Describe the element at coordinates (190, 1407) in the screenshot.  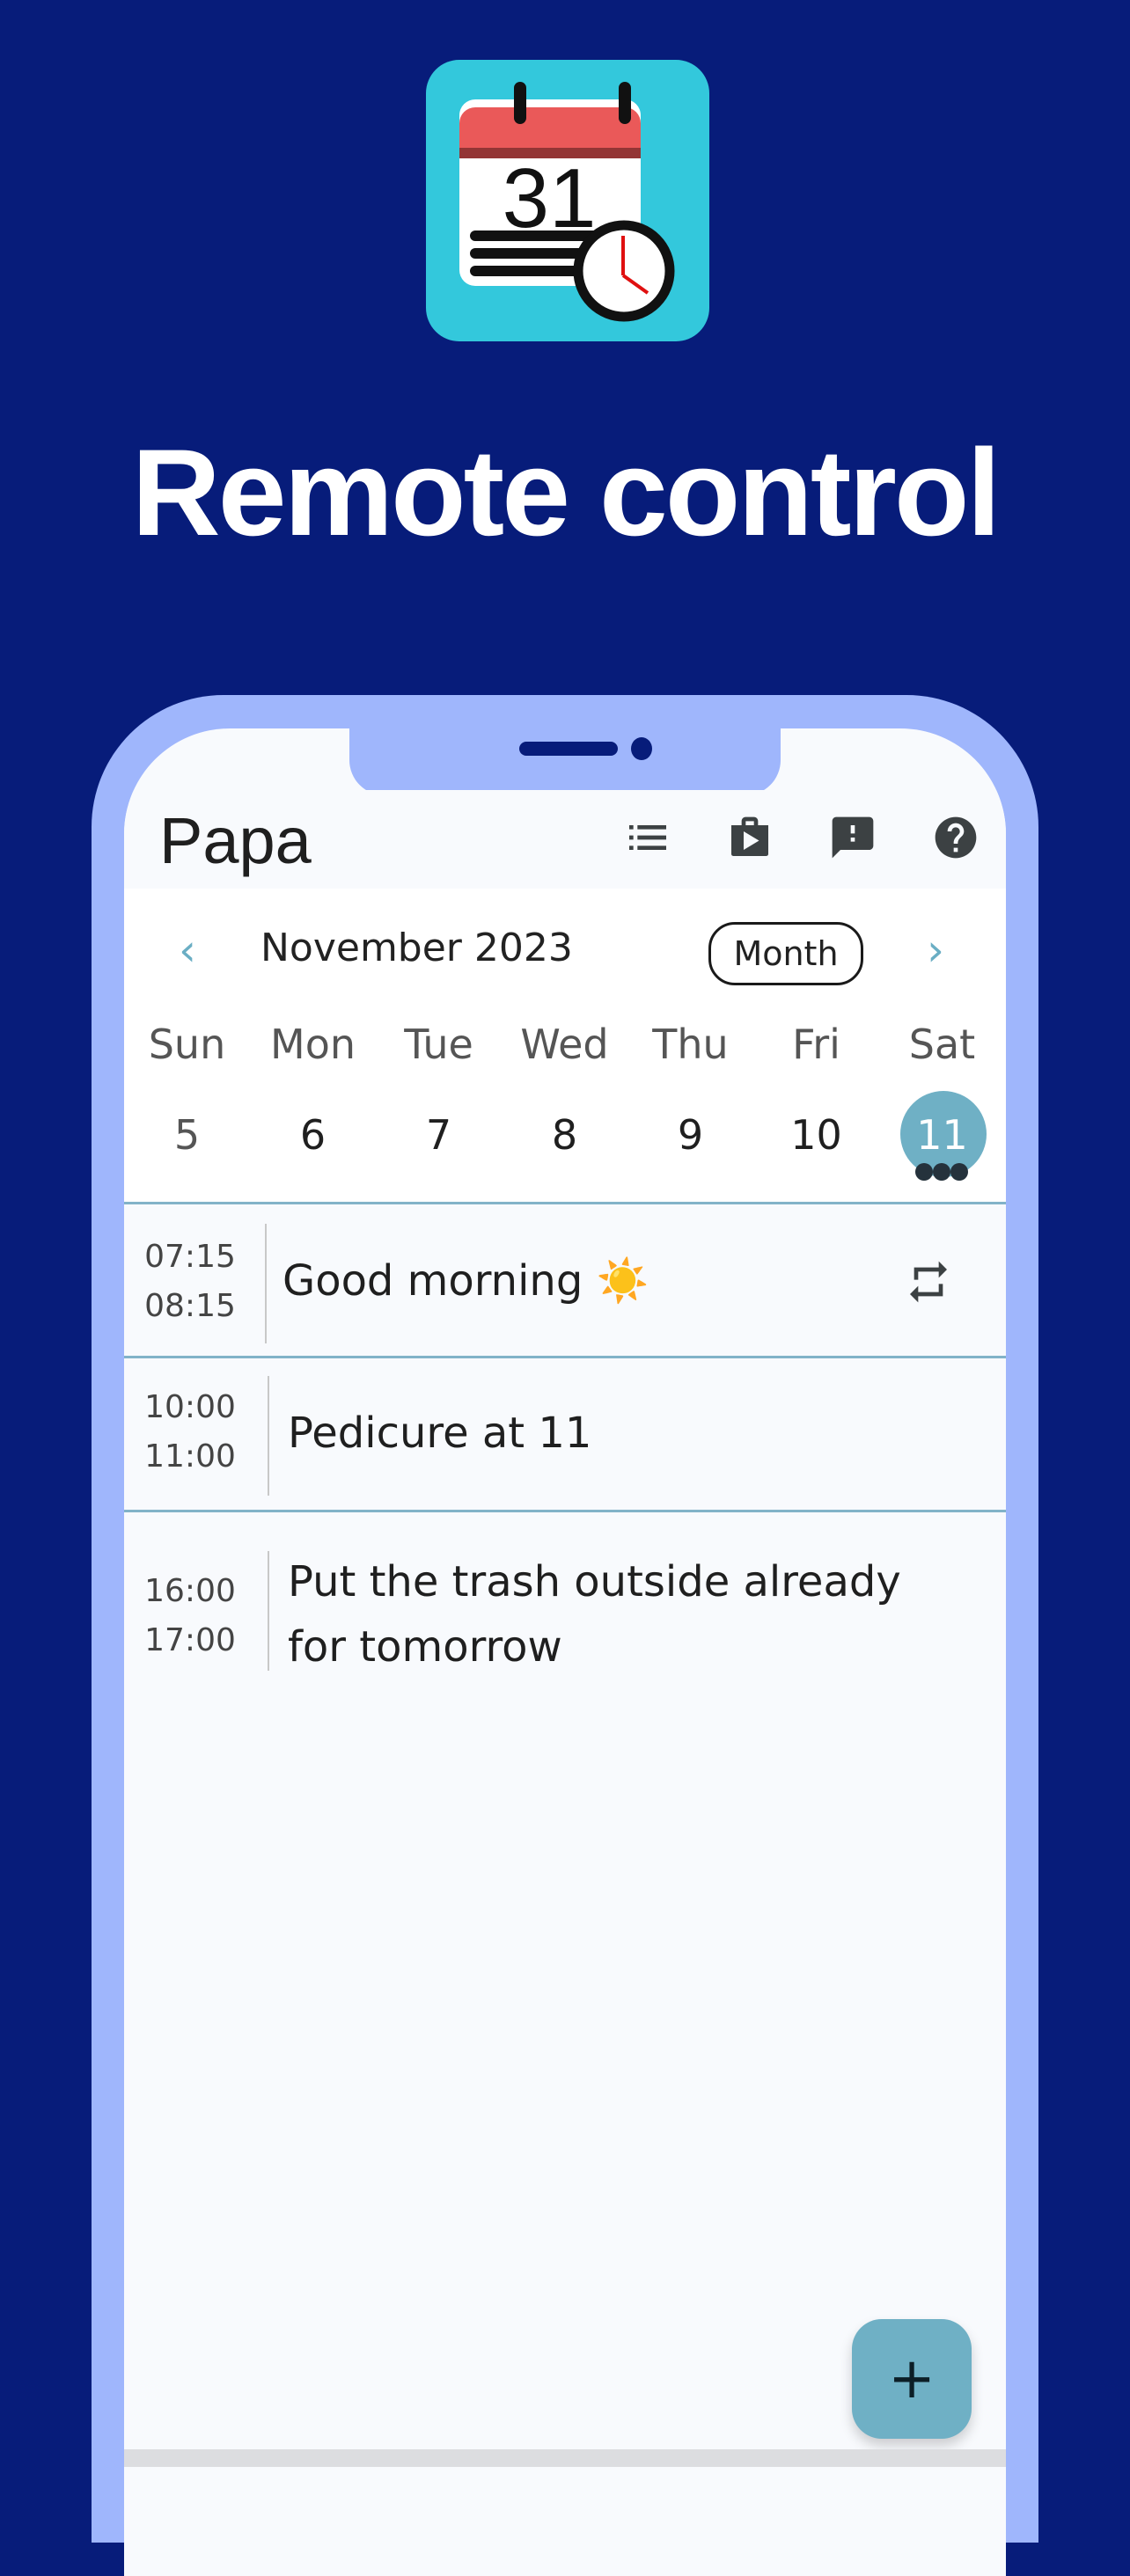
I see `event-start-time: 10:00` at that location.